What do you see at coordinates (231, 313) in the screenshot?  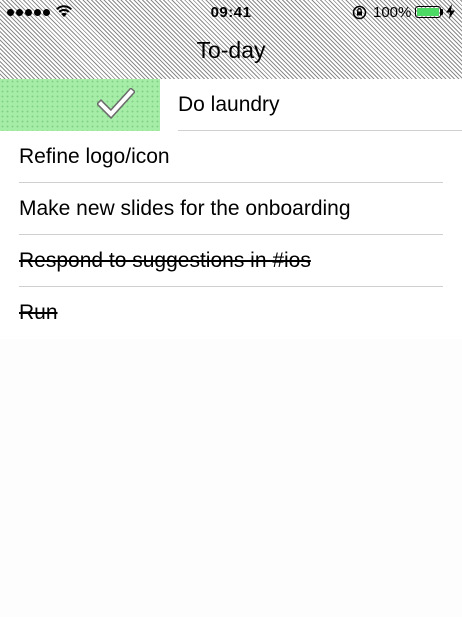 I see `task-row-completed: Run` at bounding box center [231, 313].